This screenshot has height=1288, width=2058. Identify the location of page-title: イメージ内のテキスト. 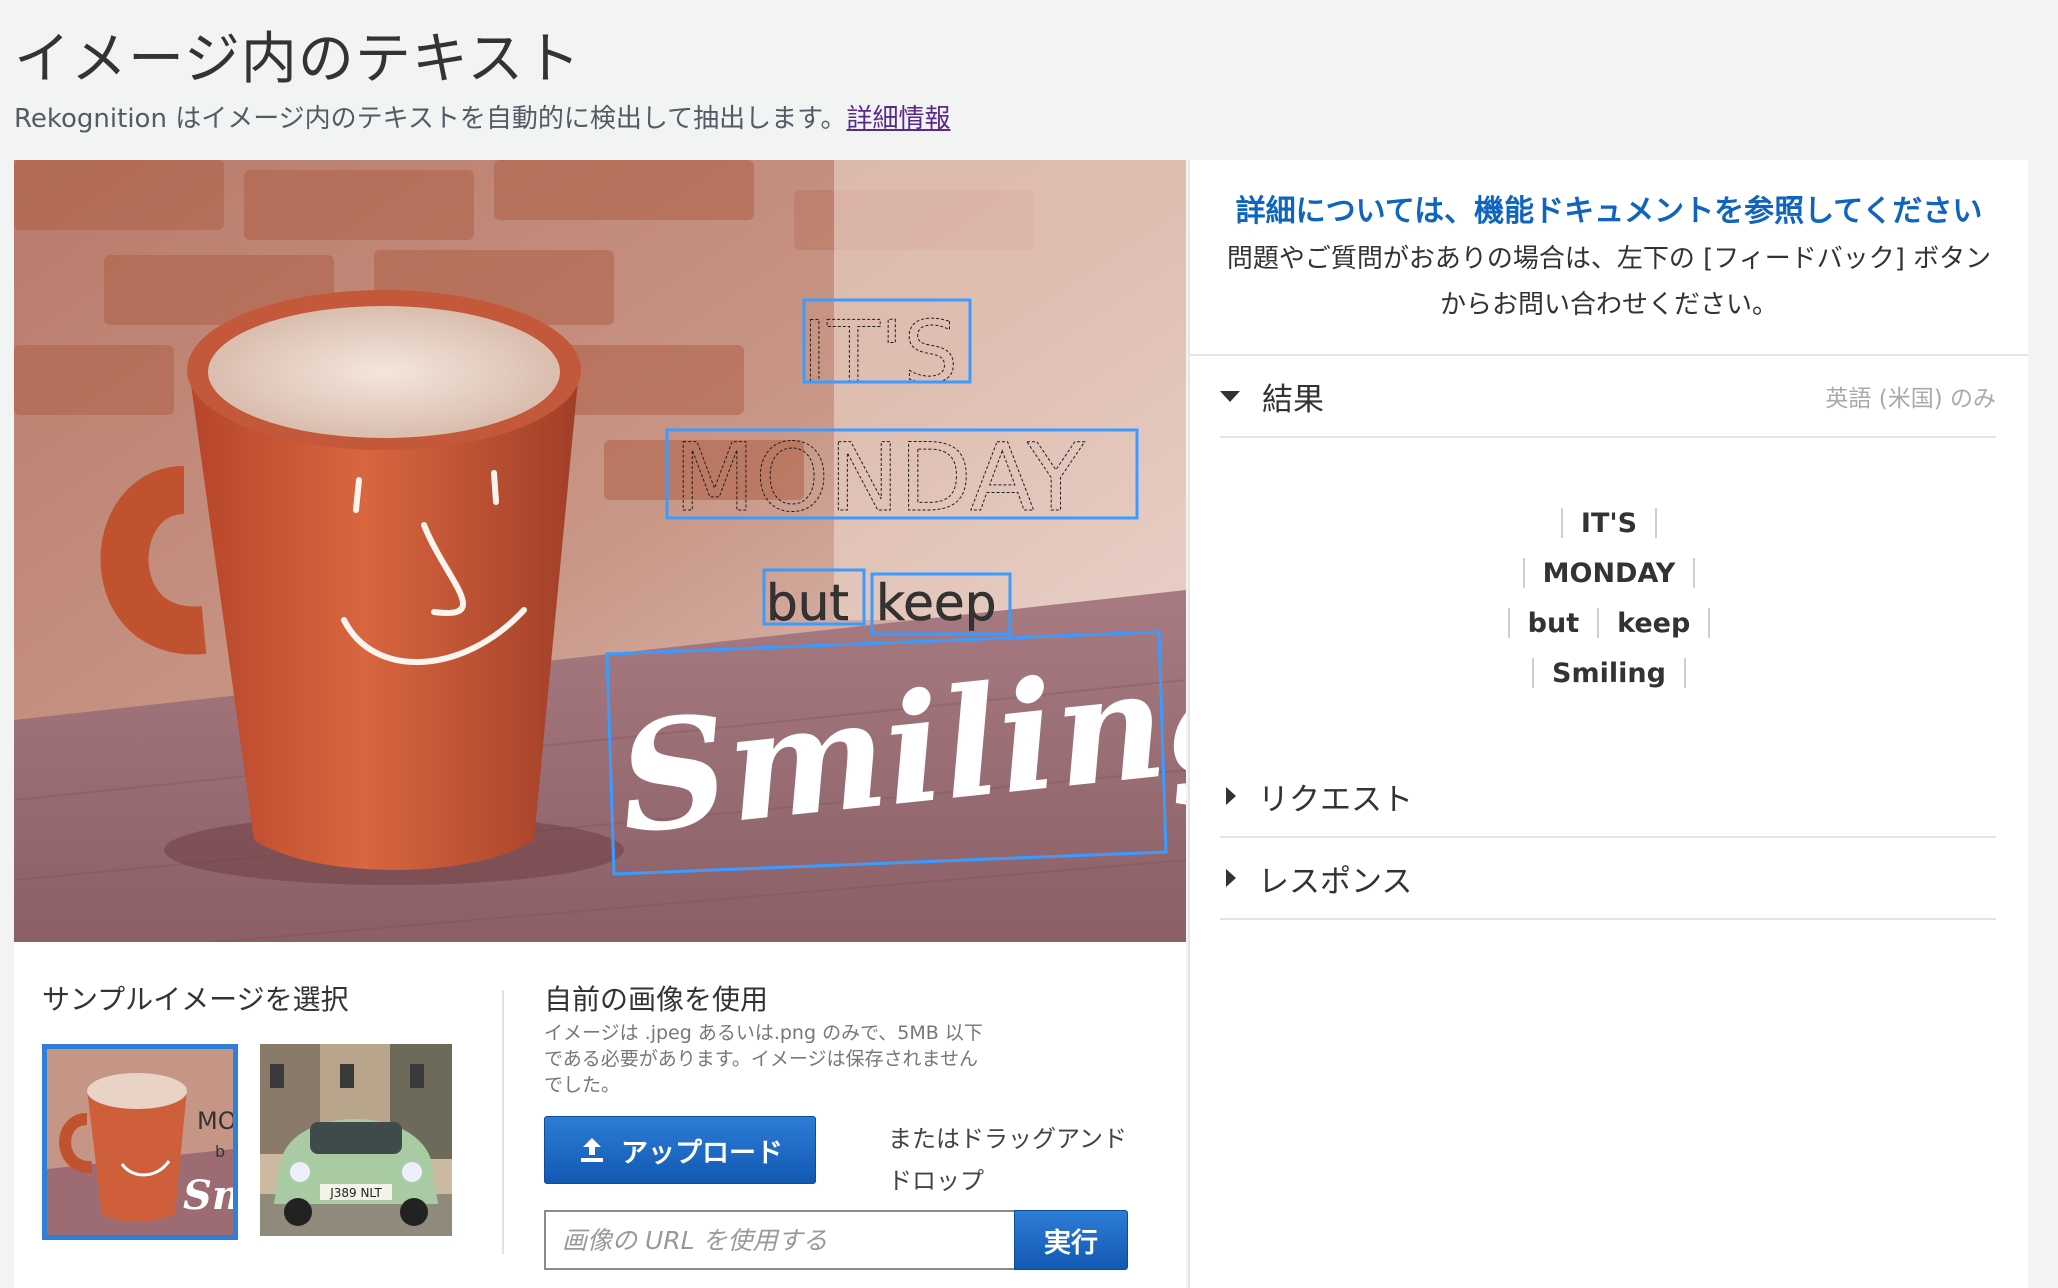
(298, 59).